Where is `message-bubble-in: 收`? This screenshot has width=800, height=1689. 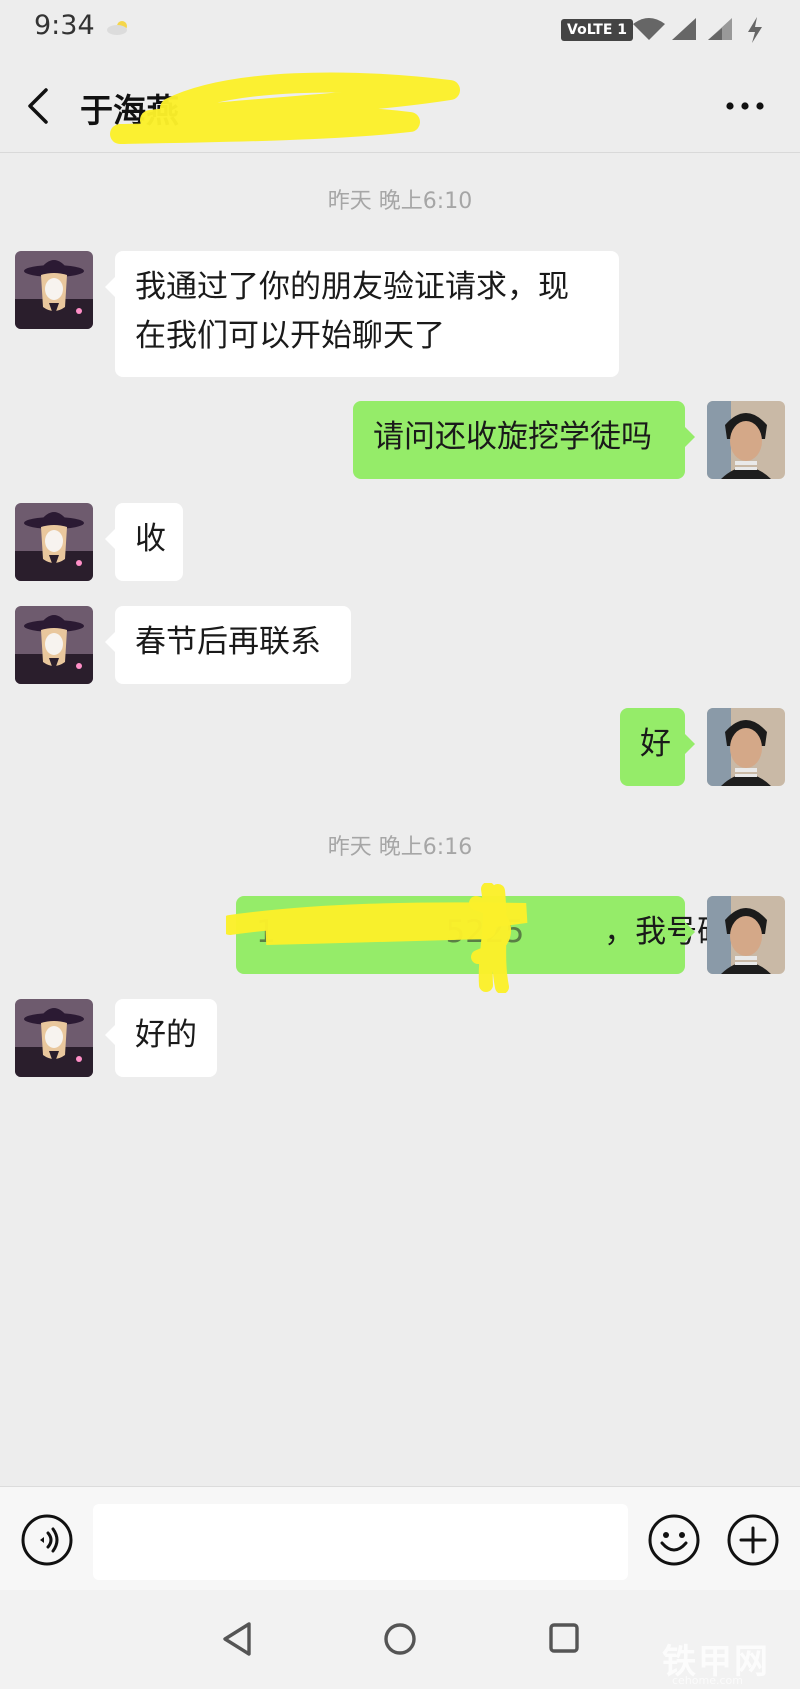 message-bubble-in: 收 is located at coordinates (144, 542).